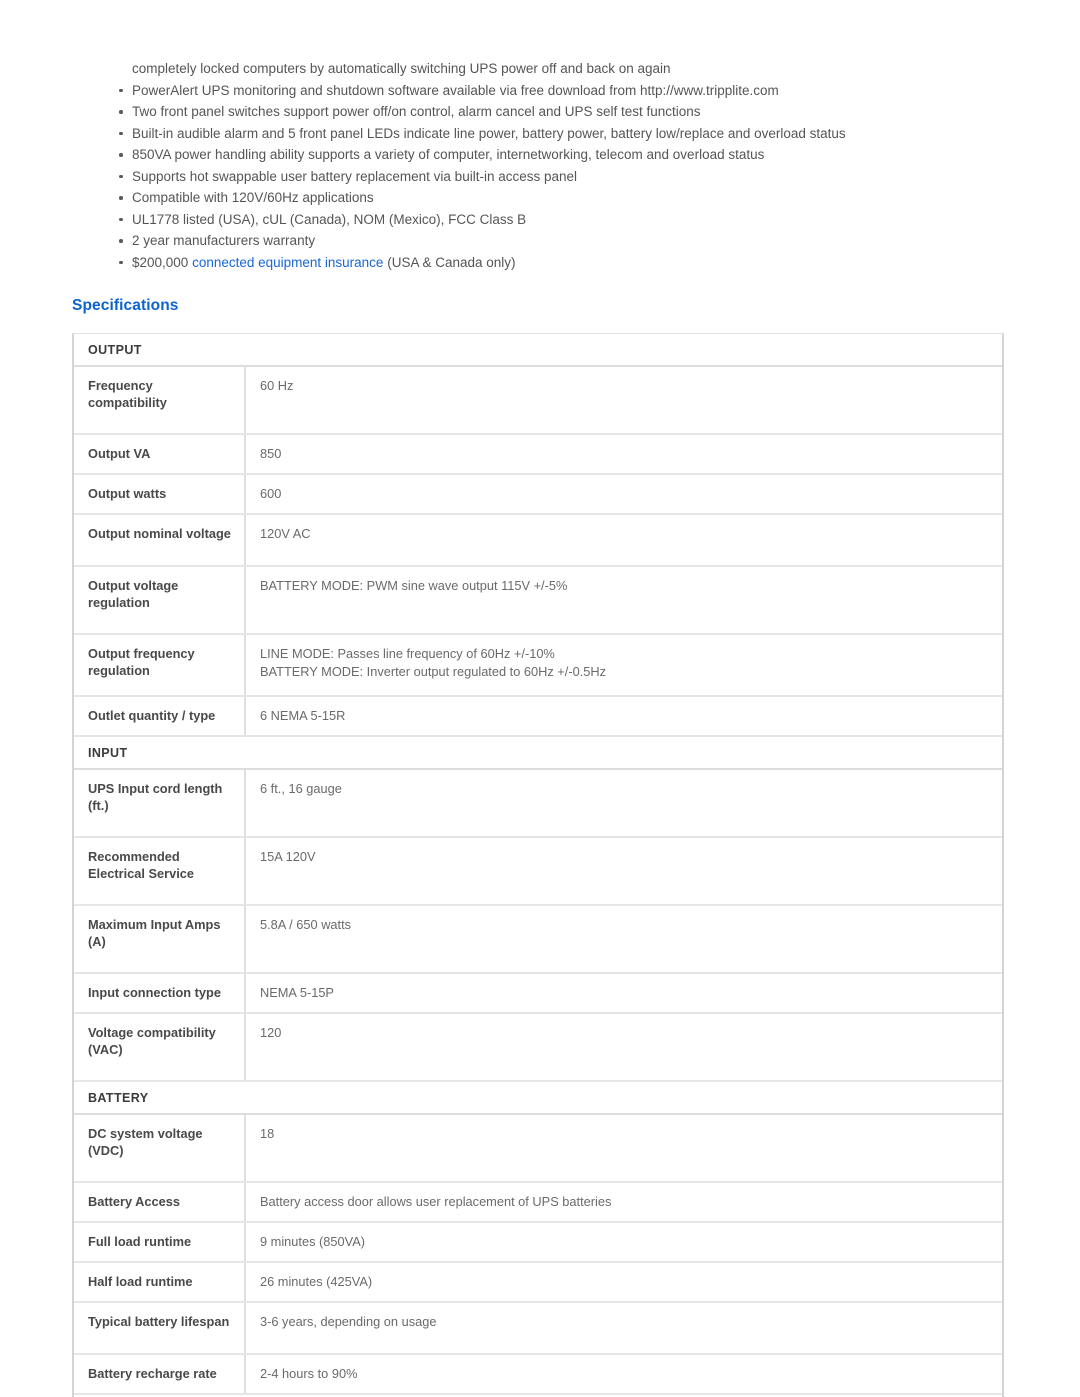 Image resolution: width=1080 pixels, height=1397 pixels. I want to click on row-label: Frequency compatibility, so click(160, 400).